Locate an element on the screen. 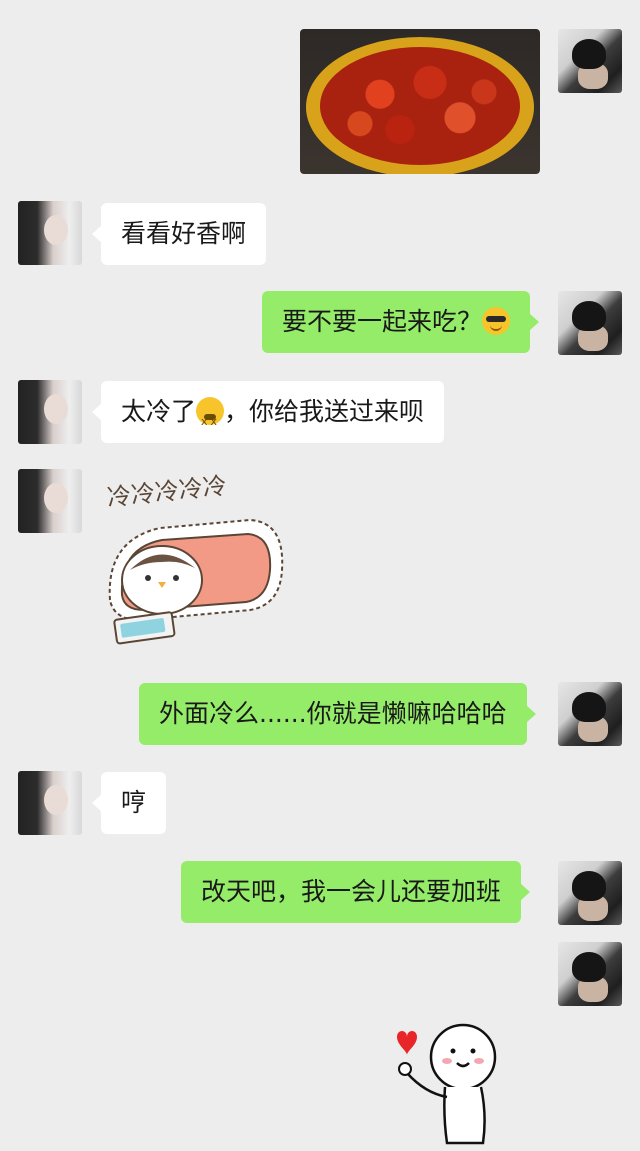 Image resolution: width=640 pixels, height=1151 pixels. message-text: 改天吧，我一会儿还要加班 is located at coordinates (351, 891).